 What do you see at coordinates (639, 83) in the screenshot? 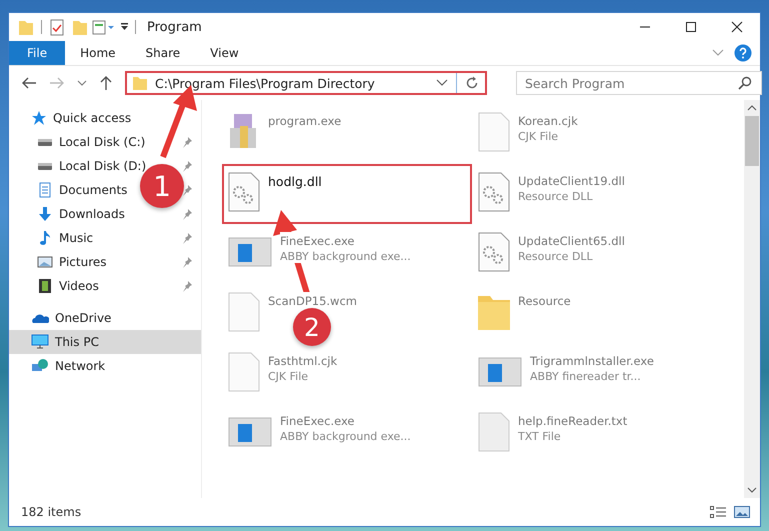
I see `search-field: Search Program` at bounding box center [639, 83].